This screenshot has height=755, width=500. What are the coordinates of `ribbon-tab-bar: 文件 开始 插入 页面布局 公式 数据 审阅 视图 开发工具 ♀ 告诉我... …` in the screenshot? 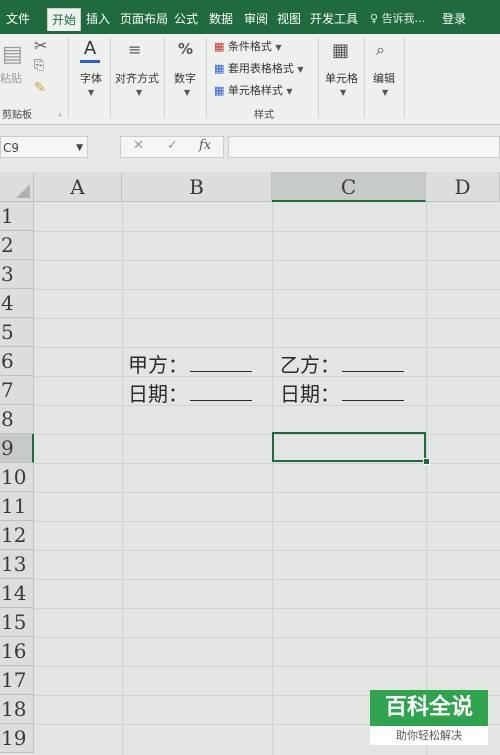 It's located at (250, 17).